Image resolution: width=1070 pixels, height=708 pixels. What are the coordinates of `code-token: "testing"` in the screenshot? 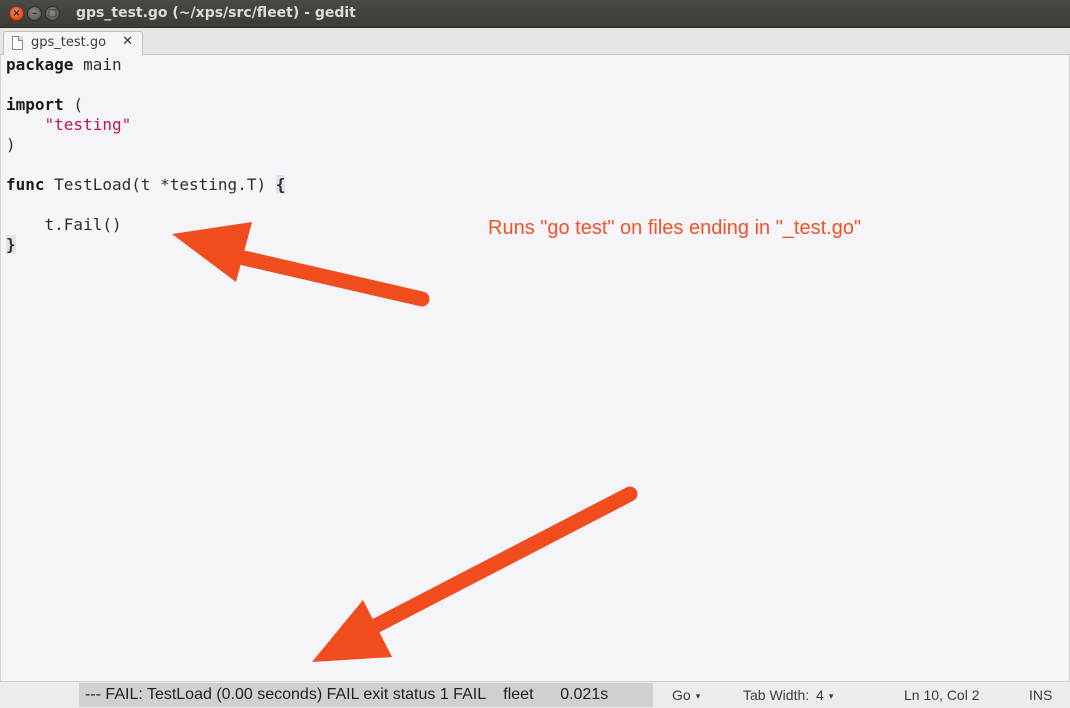 It's located at (88, 124).